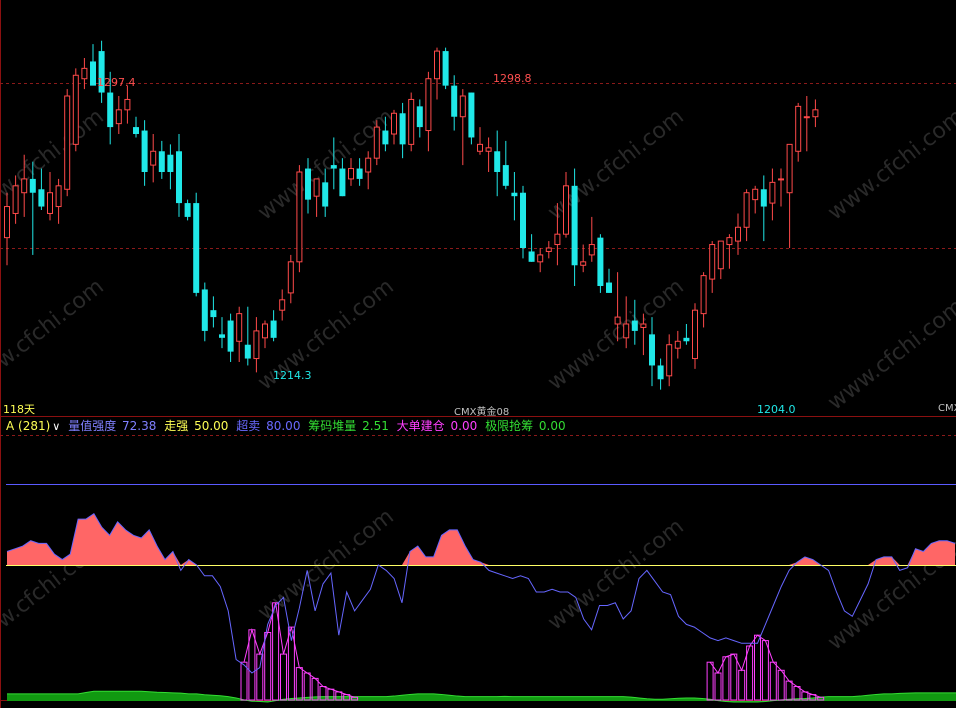 The height and width of the screenshot is (708, 956). I want to click on legend-strong-value: 50.00, so click(211, 426).